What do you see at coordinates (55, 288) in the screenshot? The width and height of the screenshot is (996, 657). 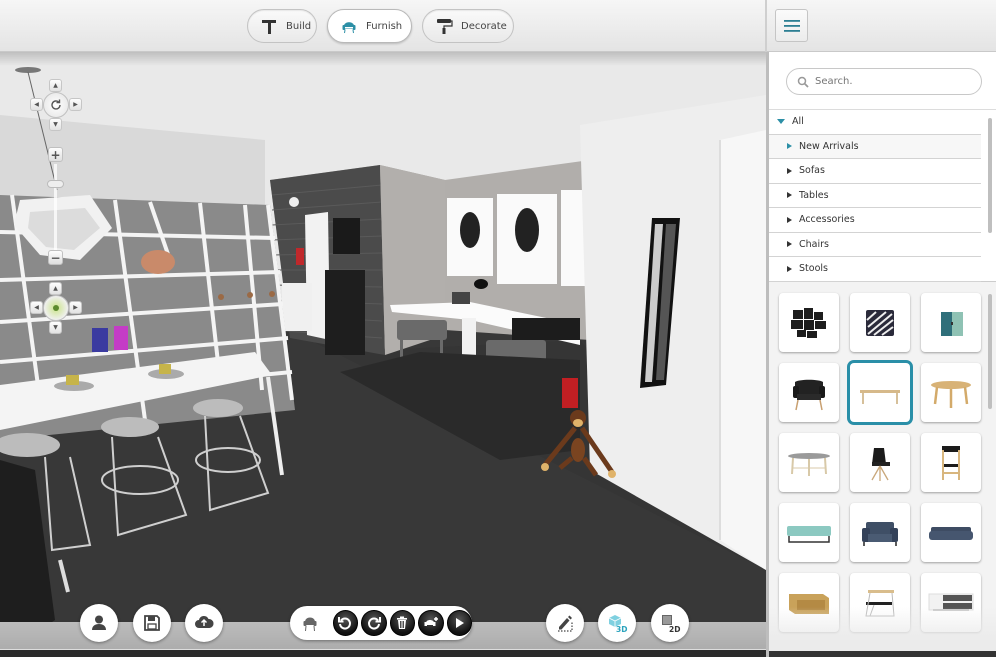 I see `move-forward-button: ▲` at bounding box center [55, 288].